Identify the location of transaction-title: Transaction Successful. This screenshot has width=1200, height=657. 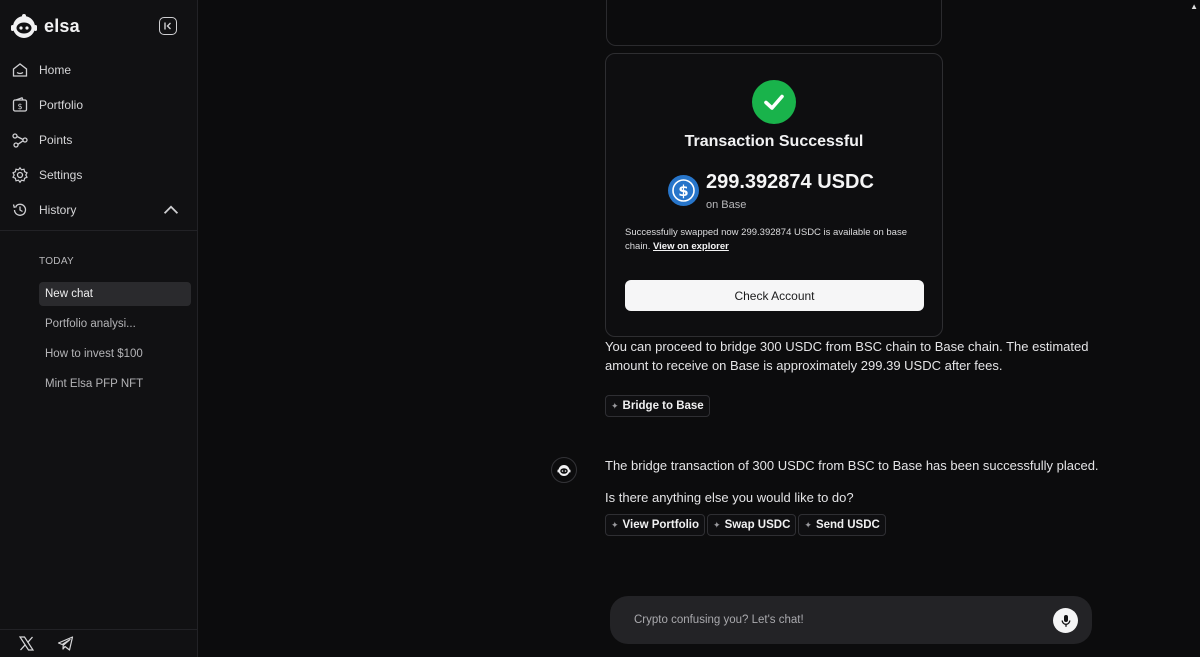
(774, 141).